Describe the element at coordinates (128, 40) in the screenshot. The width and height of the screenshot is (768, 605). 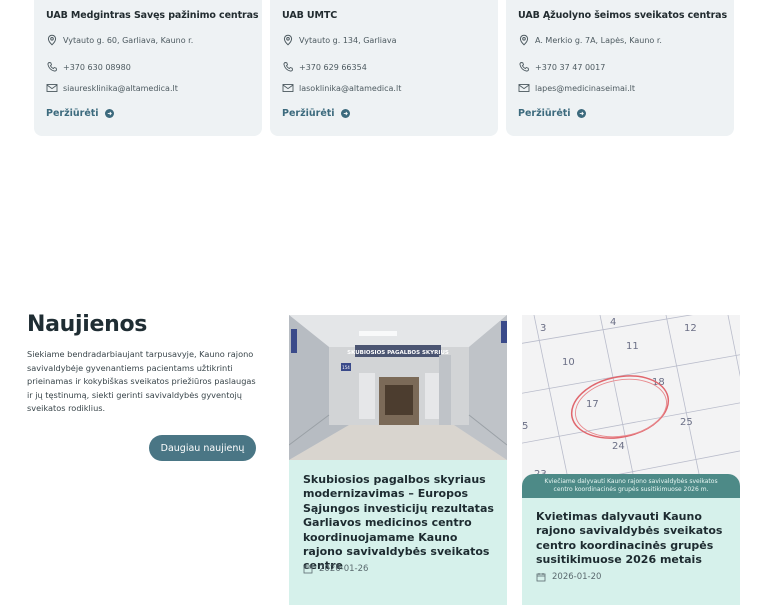
I see `clinic-address: Vytauto g. 60, Garliava, Kauno r.` at that location.